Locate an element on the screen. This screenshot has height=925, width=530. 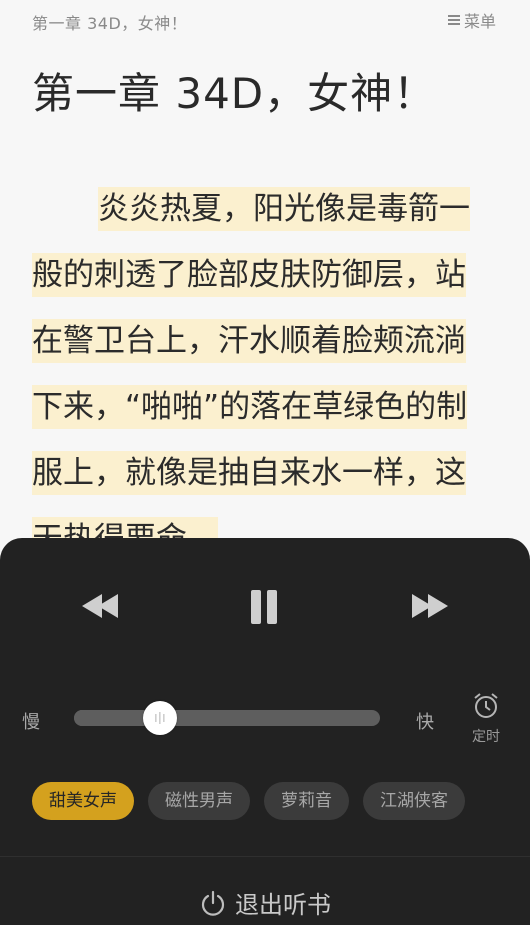
voice-option: 江湖侠客 is located at coordinates (414, 801).